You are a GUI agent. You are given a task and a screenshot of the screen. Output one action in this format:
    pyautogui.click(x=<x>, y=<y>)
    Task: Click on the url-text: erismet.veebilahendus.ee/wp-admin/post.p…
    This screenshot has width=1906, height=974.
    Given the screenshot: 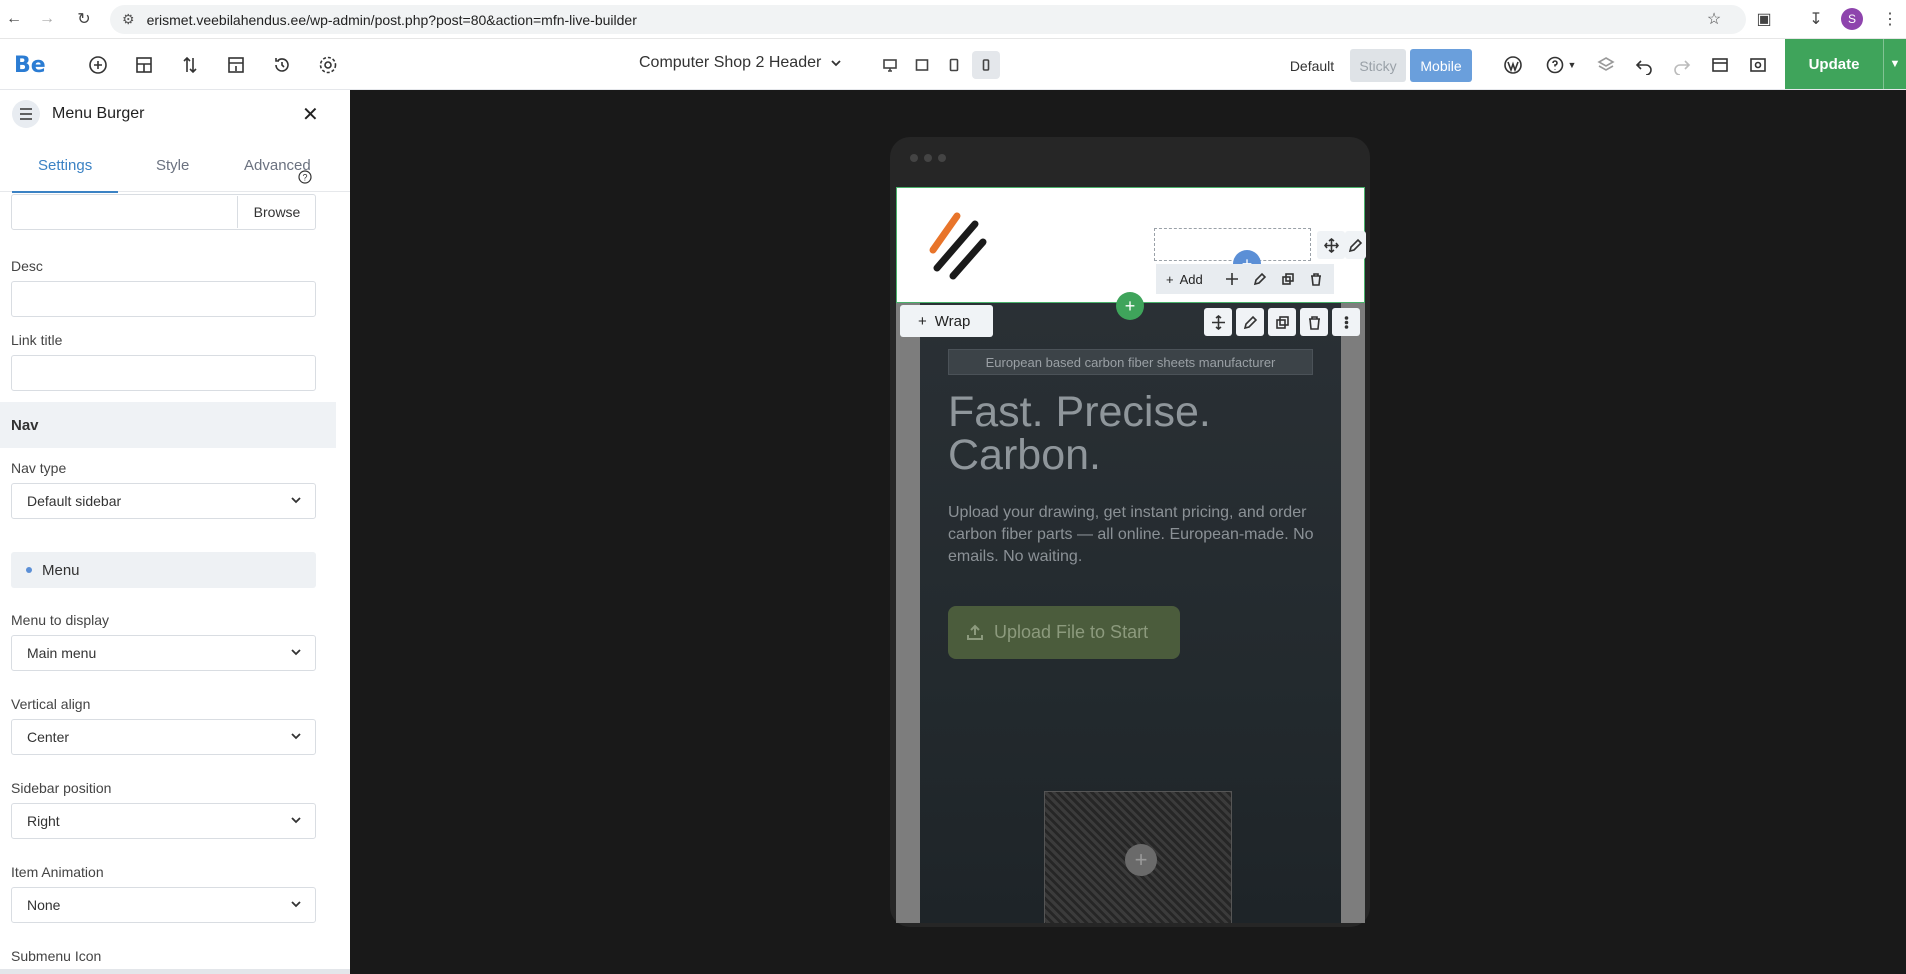 What is the action you would take?
    pyautogui.click(x=392, y=20)
    